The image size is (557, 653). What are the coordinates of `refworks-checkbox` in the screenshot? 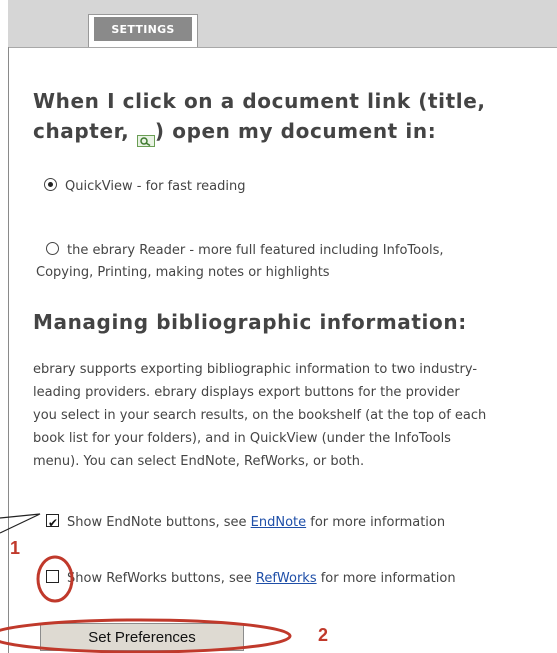 It's located at (52, 576).